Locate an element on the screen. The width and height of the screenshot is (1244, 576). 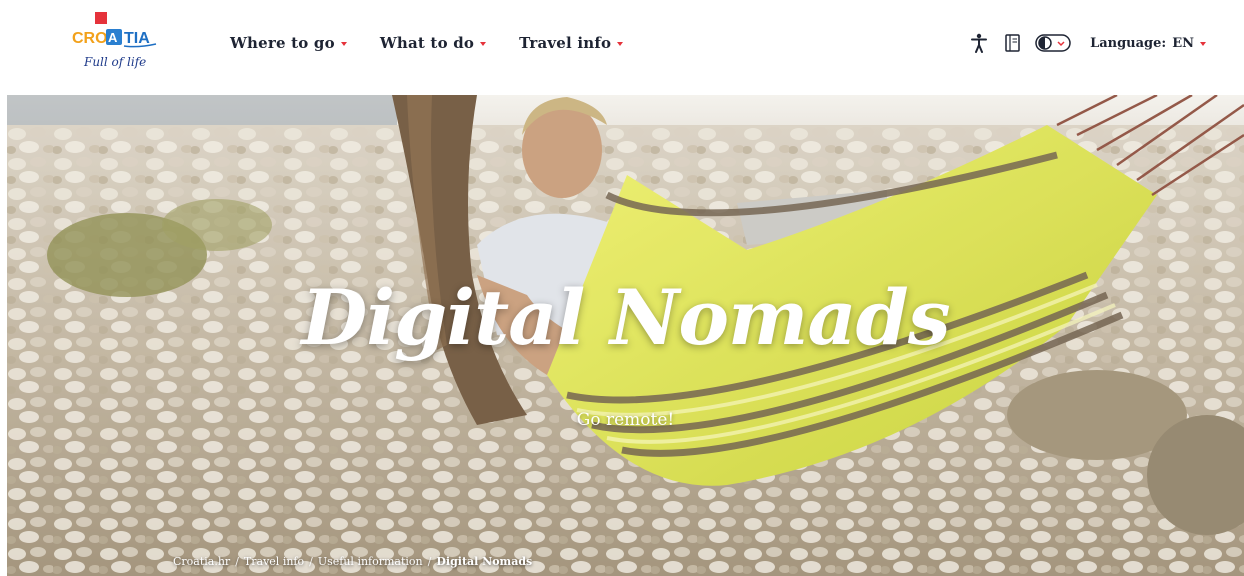
accessibility-person-glyph is located at coordinates (979, 43).